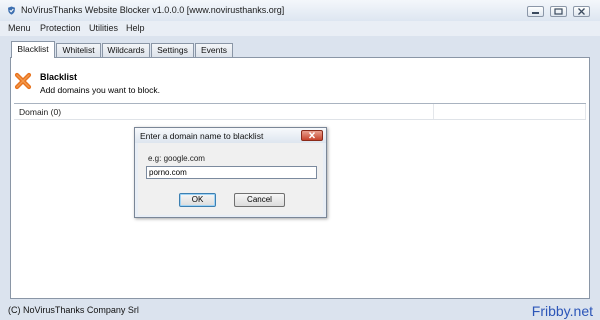  I want to click on tab-wildcards: Wildcards, so click(126, 50).